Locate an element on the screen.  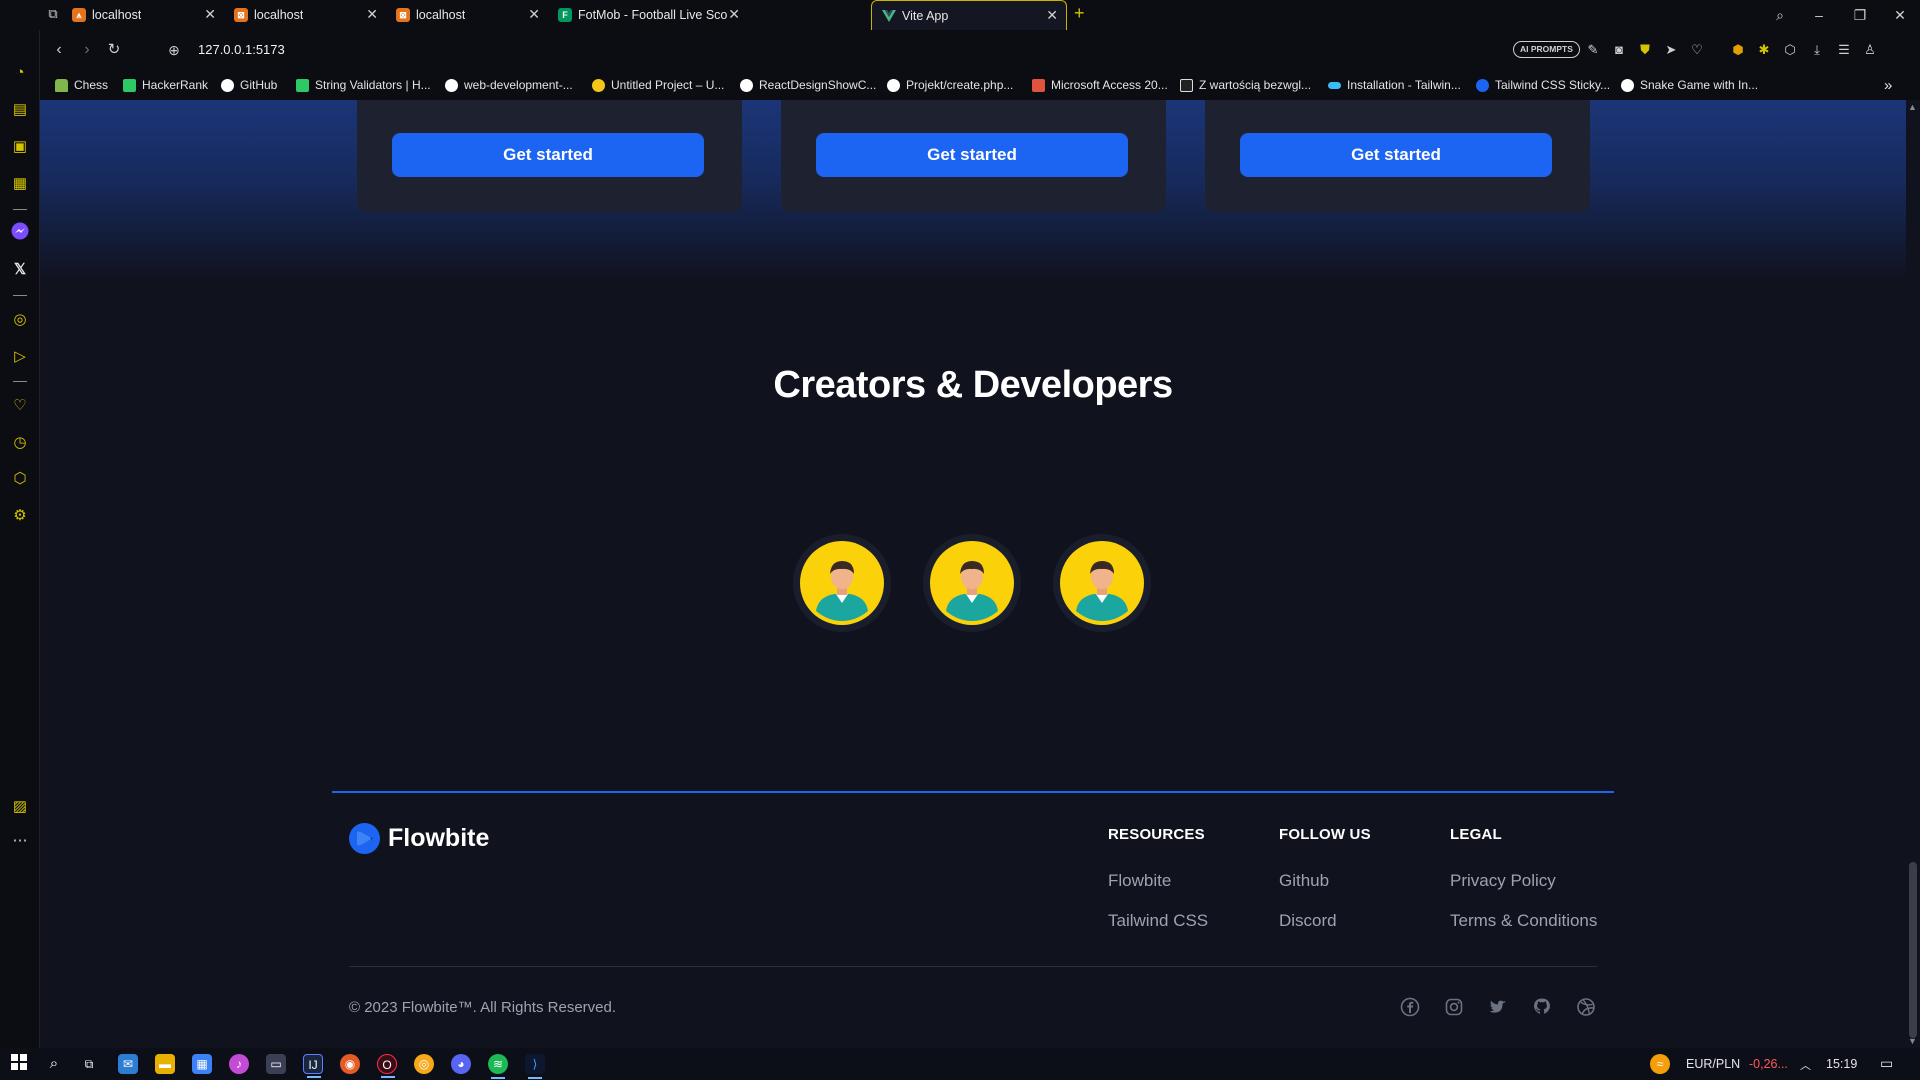
url-field: 127.0.0.1:5173 is located at coordinates (241, 49).